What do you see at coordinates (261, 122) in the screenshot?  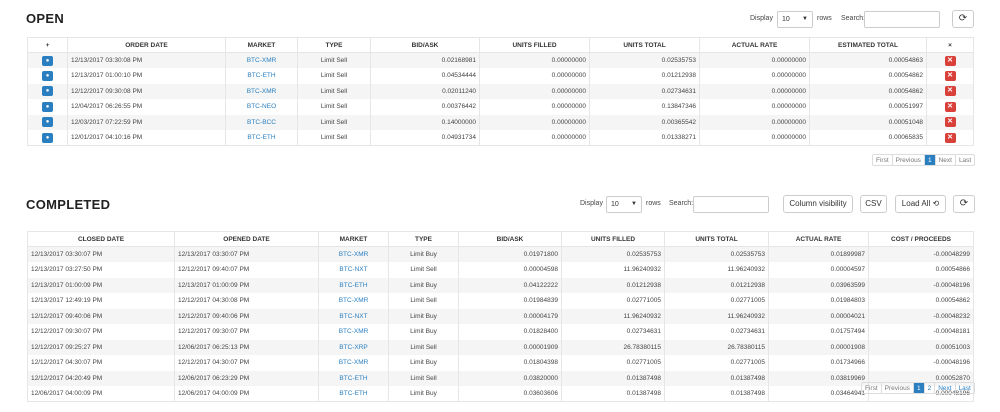 I see `market-link: BTC-BCC` at bounding box center [261, 122].